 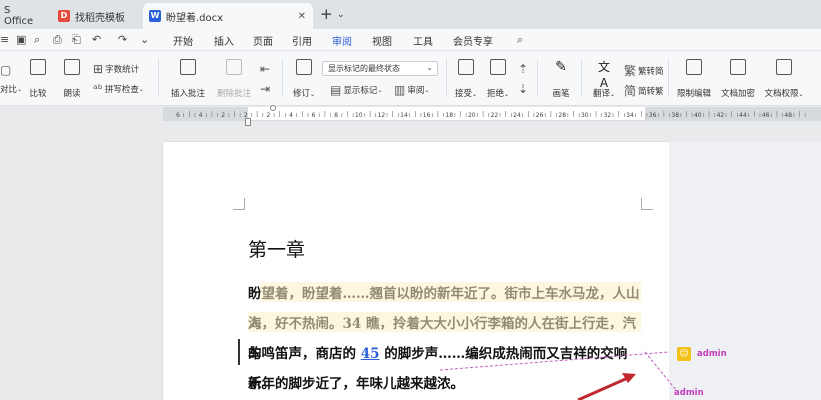 I want to click on avatar: ☺, so click(x=684, y=354).